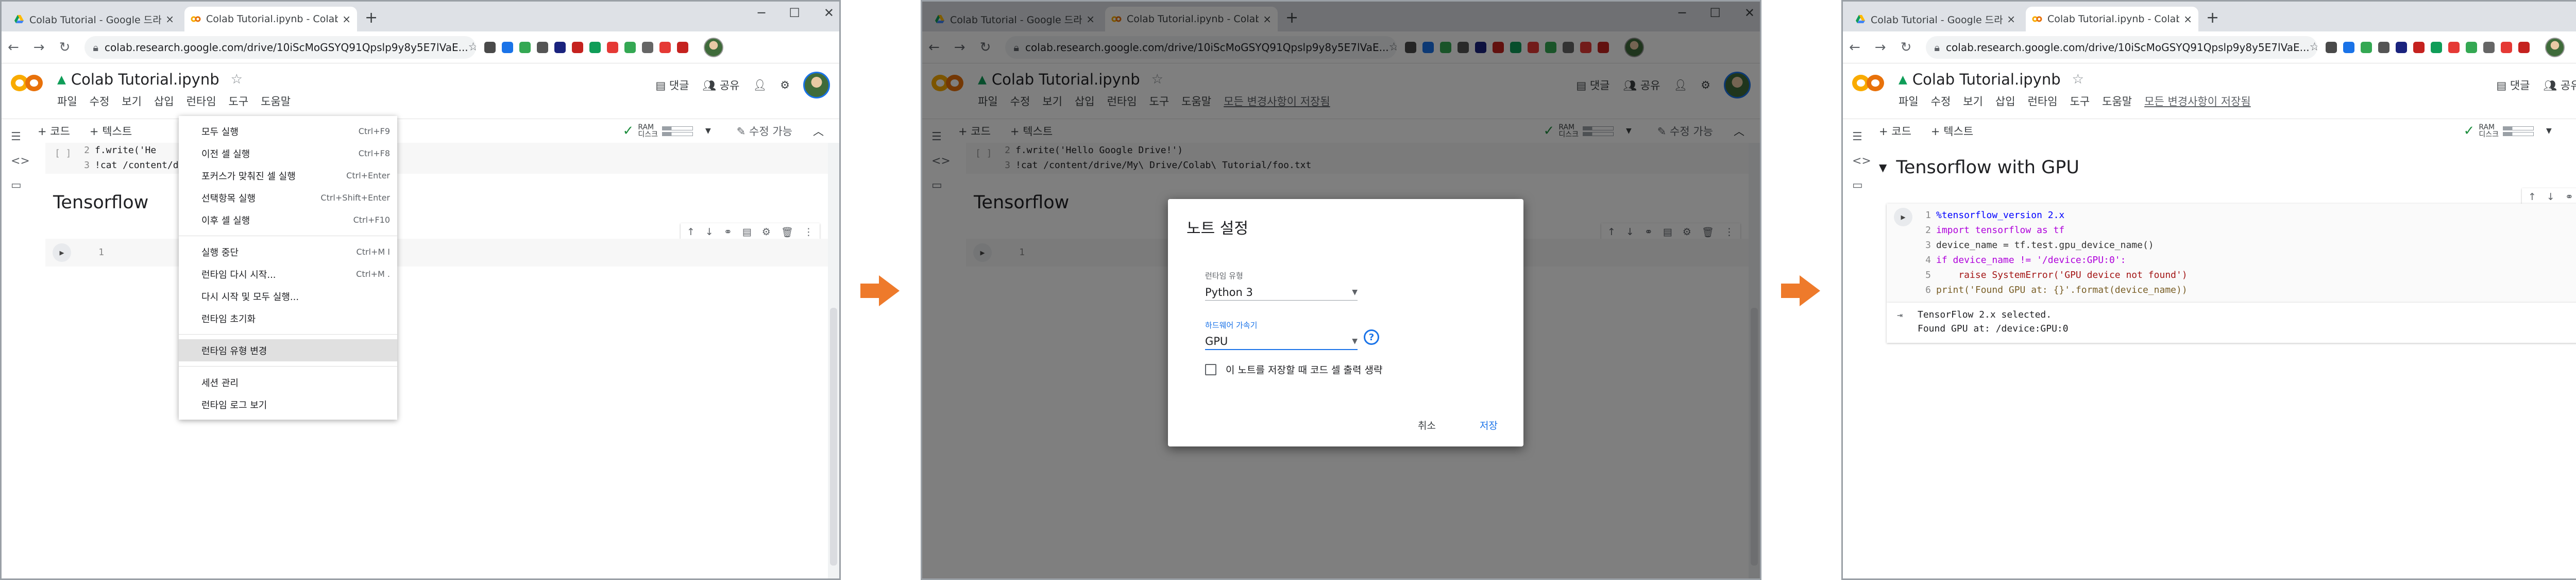 The height and width of the screenshot is (580, 2576). I want to click on menu-item-change-runtime-type: 런타임 유형 변경, so click(288, 350).